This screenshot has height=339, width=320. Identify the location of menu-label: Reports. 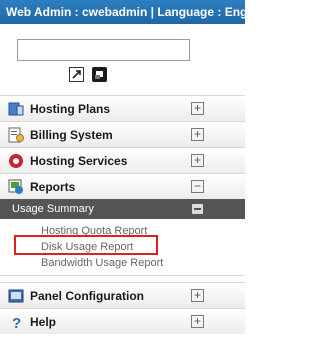
(53, 187).